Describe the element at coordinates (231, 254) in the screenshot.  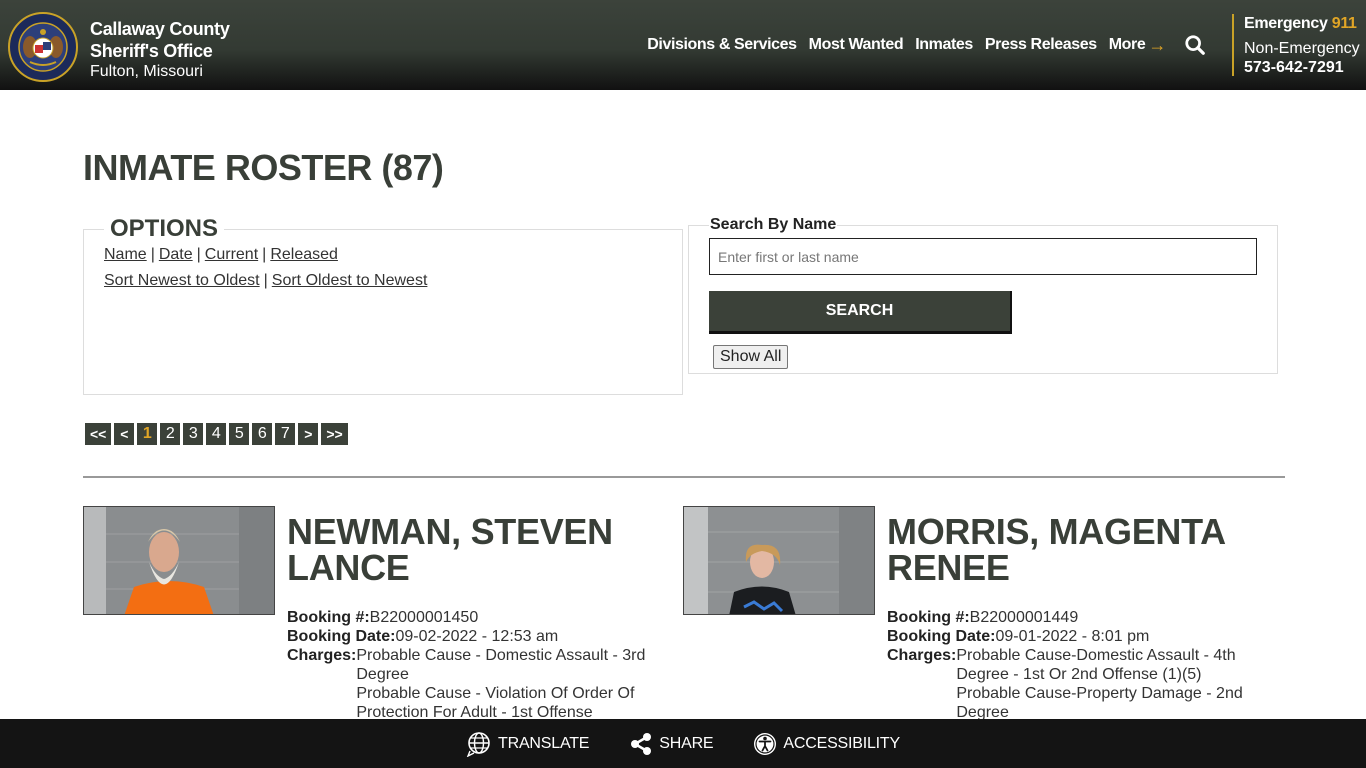
I see `filter-current-link: Current` at that location.